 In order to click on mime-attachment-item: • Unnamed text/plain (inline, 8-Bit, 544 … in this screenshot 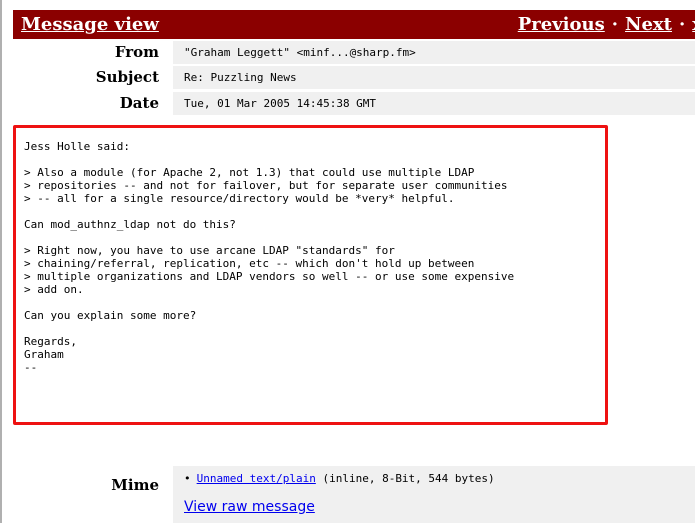, I will do `click(339, 478)`.